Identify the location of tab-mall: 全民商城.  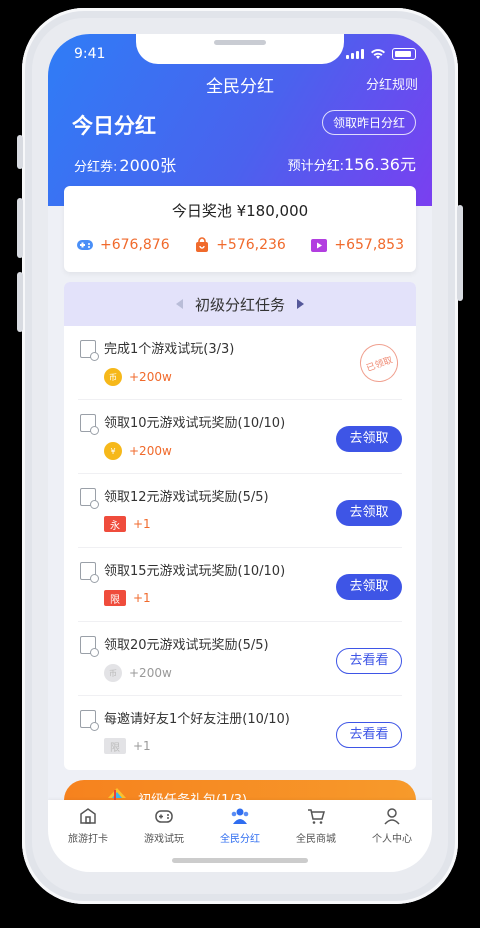
(316, 825).